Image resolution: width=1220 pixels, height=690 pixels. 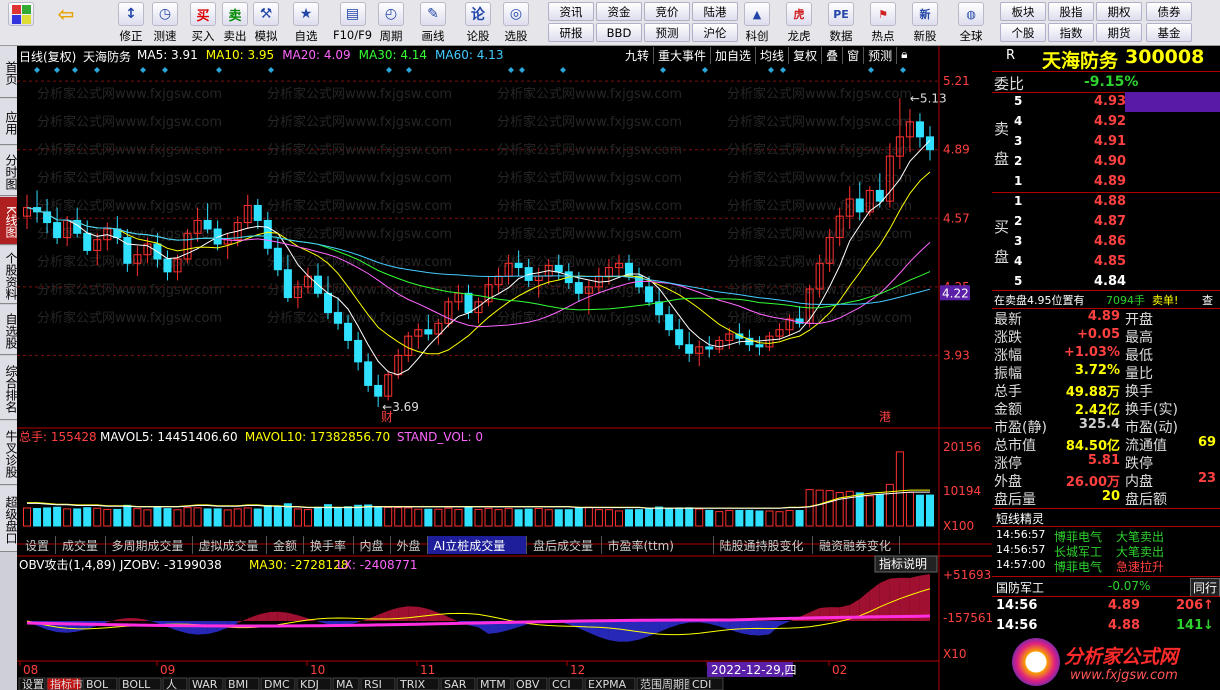 What do you see at coordinates (9, 453) in the screenshot?
I see `left-tab-7: 牛叉诊股` at bounding box center [9, 453].